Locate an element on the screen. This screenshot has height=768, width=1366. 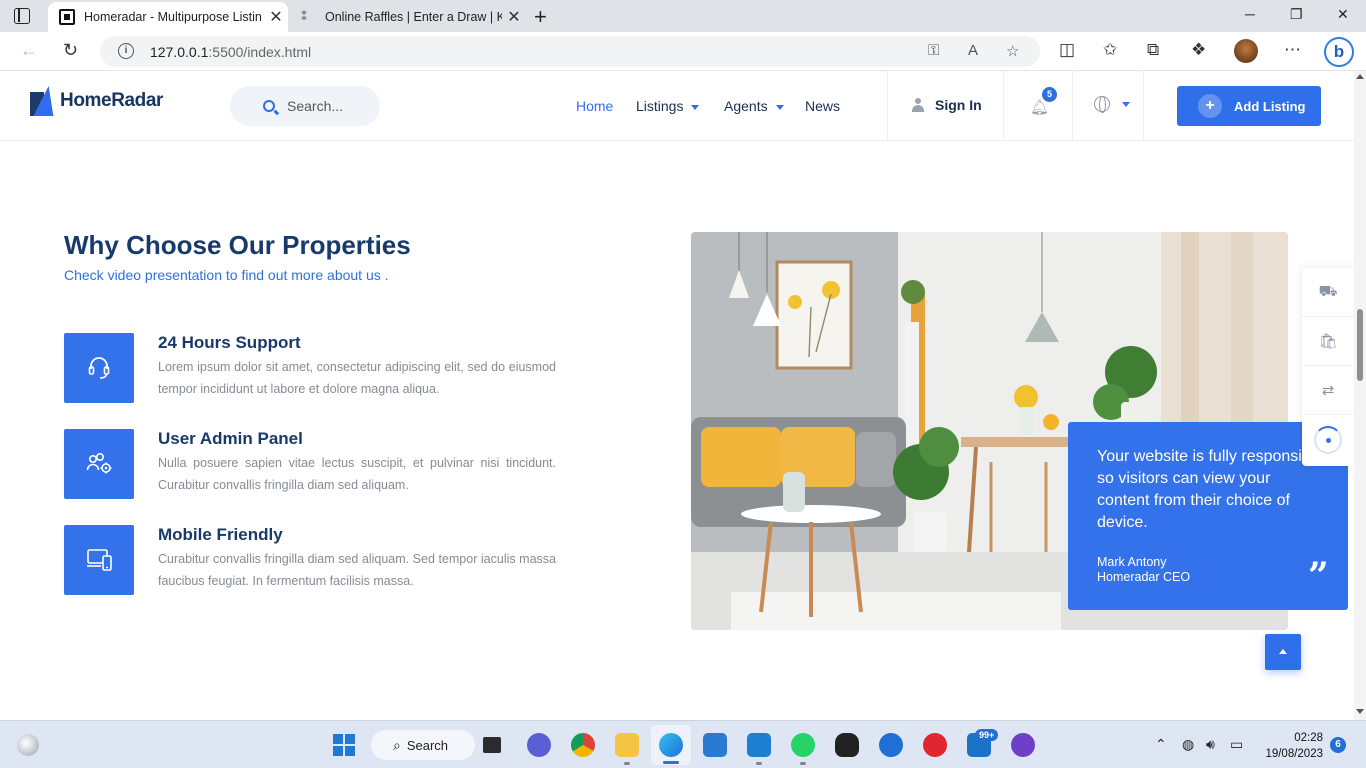
system-clock: 02:28 19/08/2023 is located at coordinates (1290, 746).